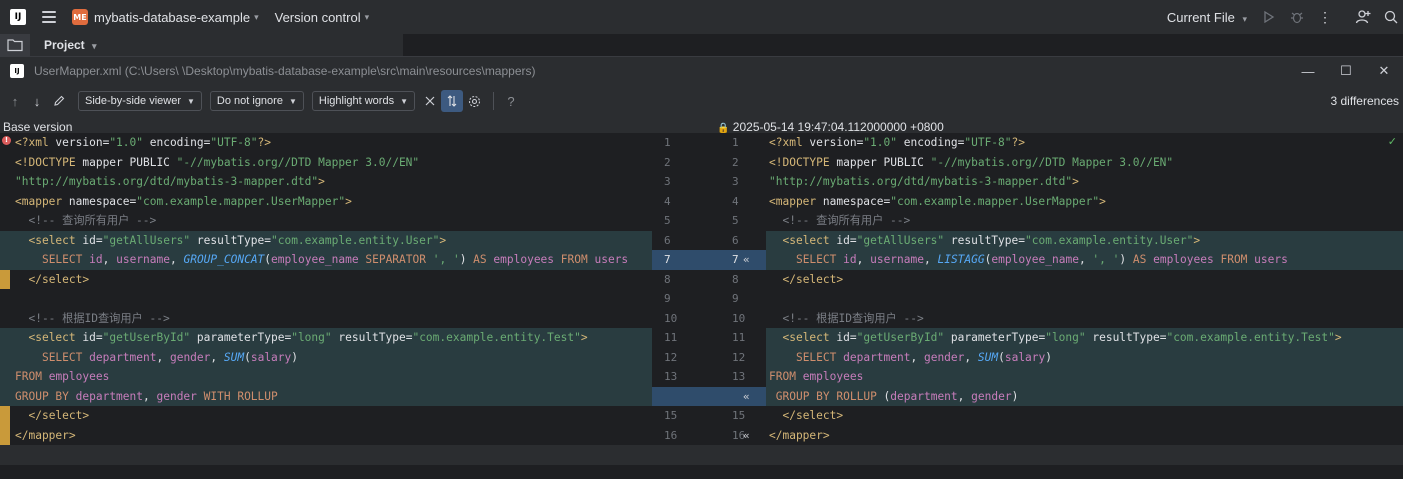 The height and width of the screenshot is (479, 1403). Describe the element at coordinates (671, 318) in the screenshot. I see `left-line-number: 10` at that location.